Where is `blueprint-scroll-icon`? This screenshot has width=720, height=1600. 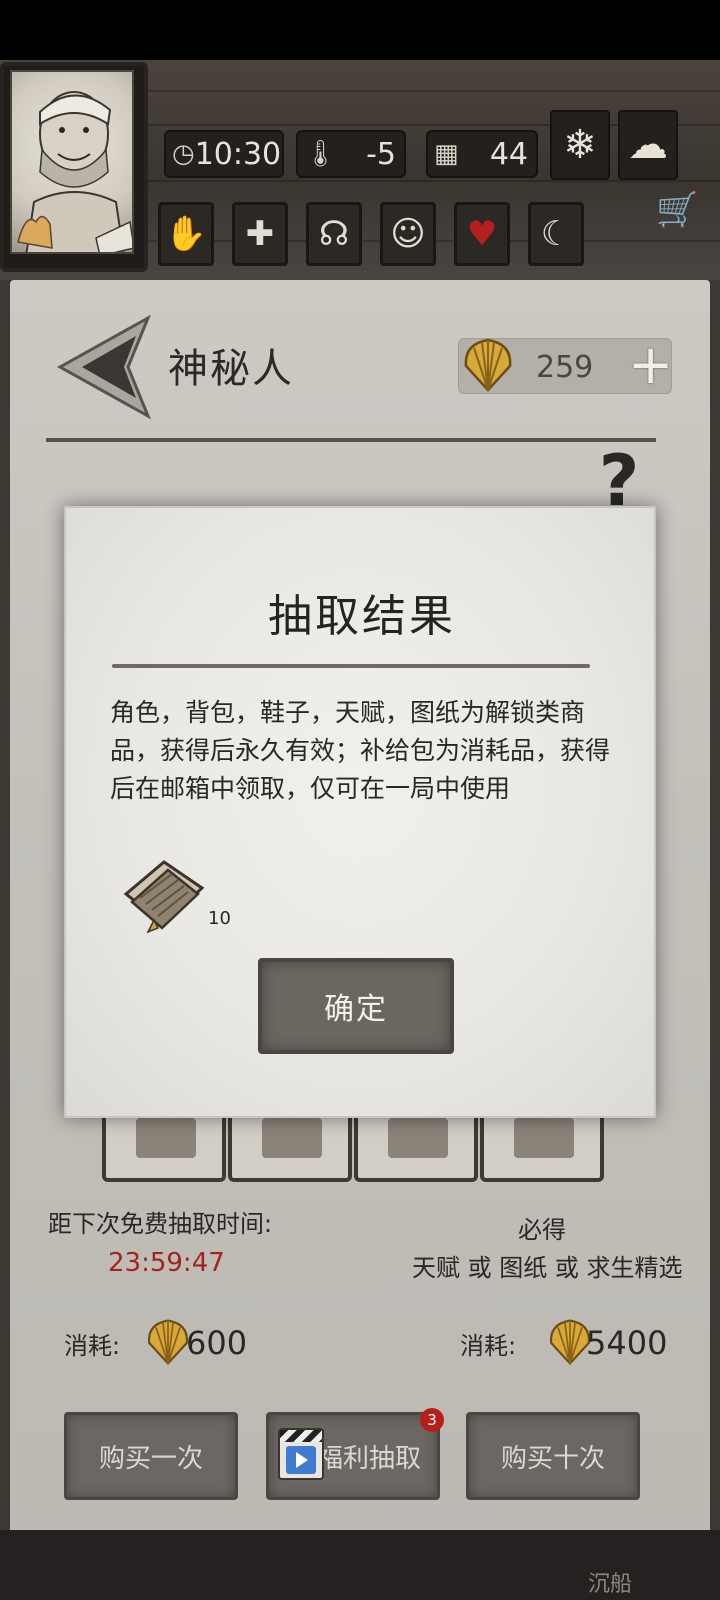
blueprint-scroll-icon is located at coordinates (164, 897).